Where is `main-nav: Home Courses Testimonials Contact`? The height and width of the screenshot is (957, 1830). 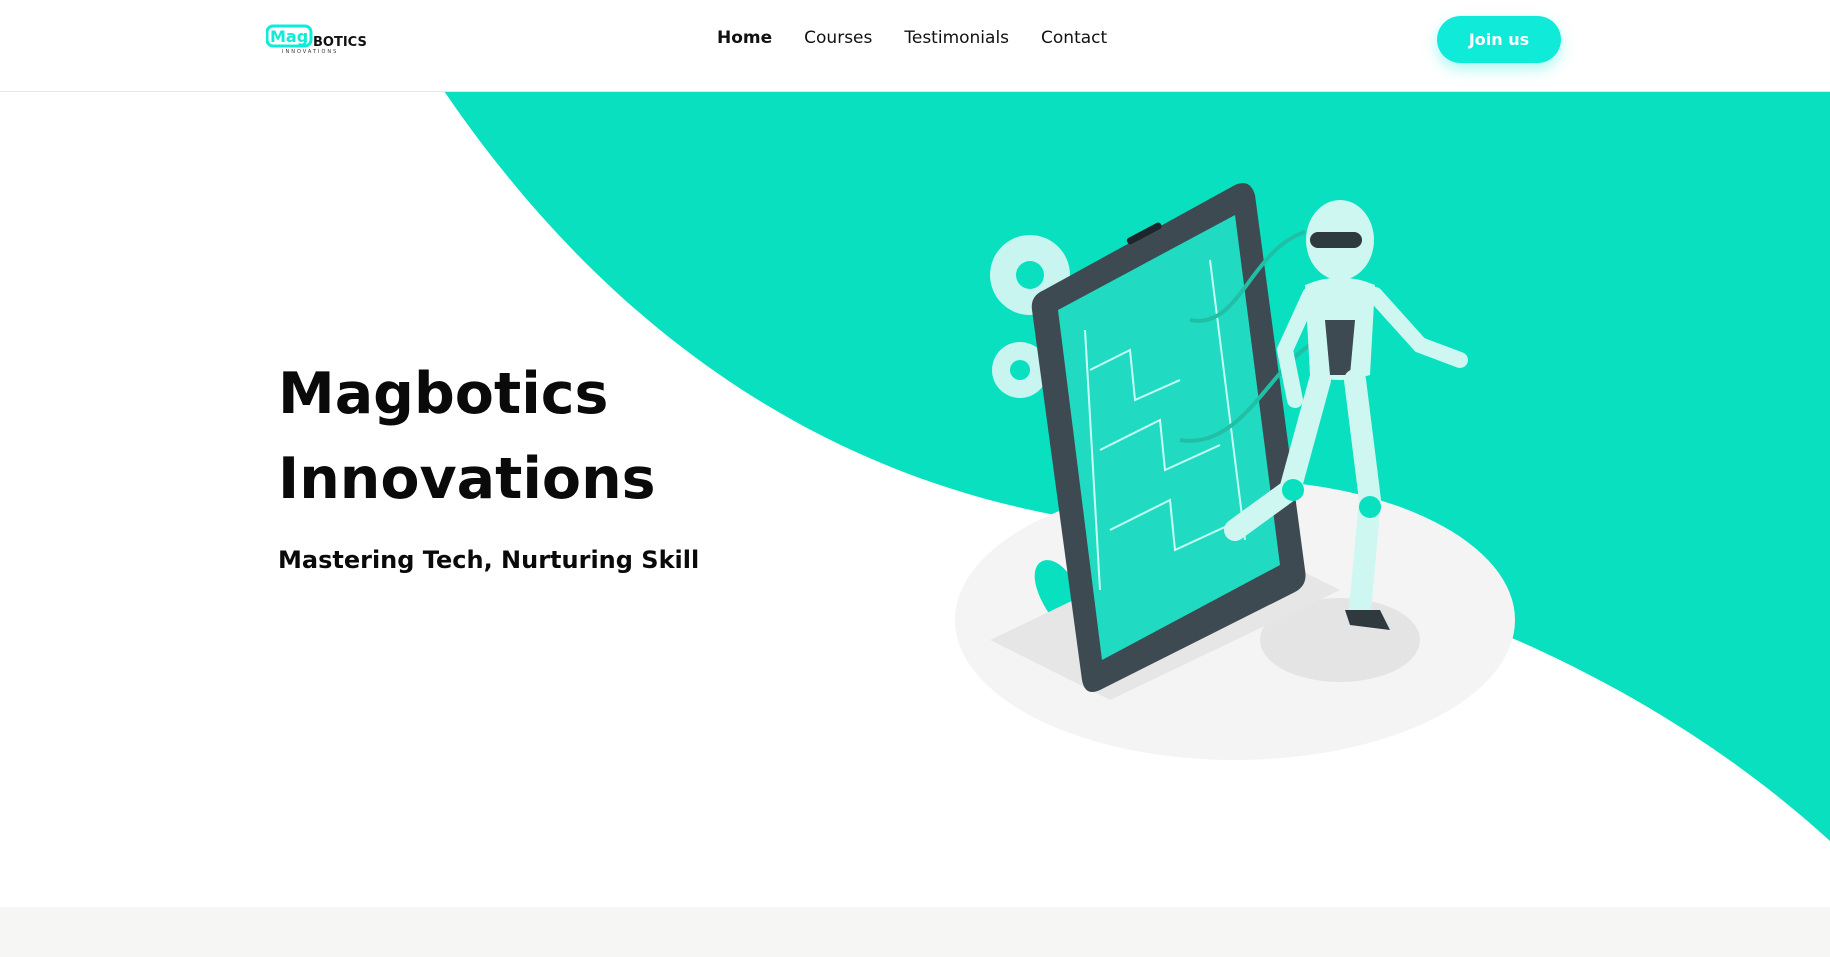 main-nav: Home Courses Testimonials Contact is located at coordinates (912, 38).